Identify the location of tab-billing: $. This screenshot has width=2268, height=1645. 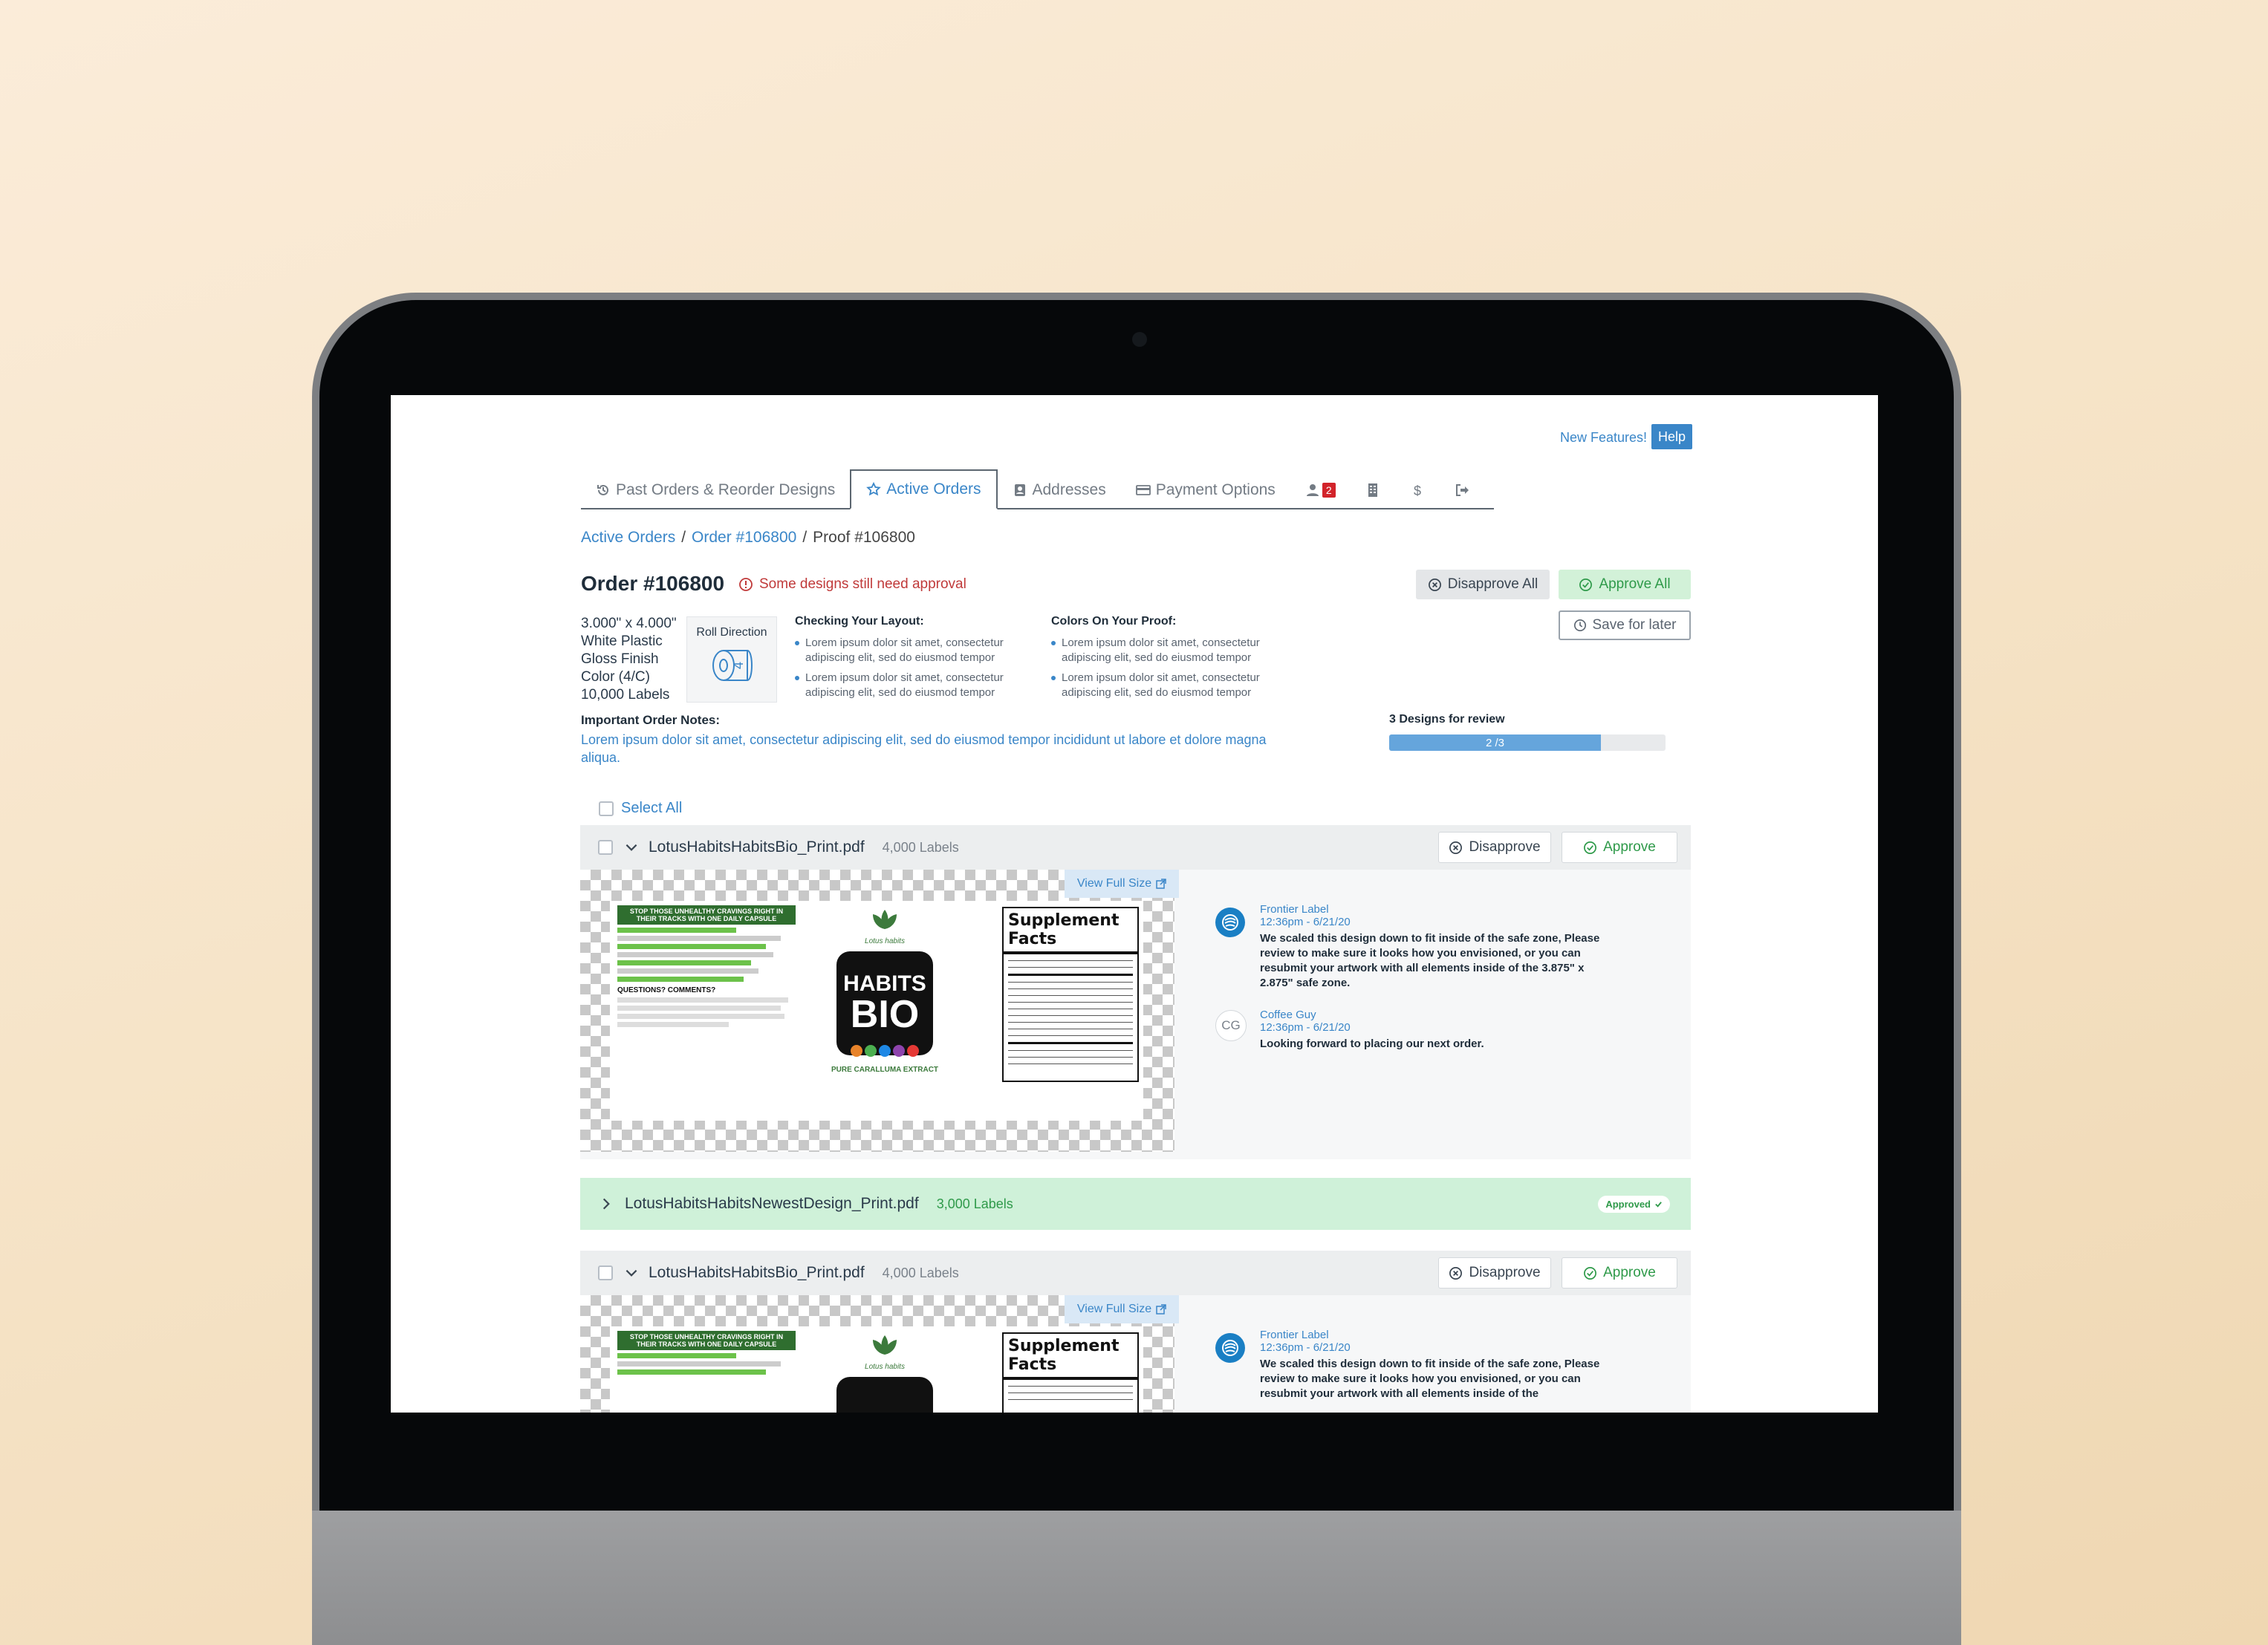
(1417, 490).